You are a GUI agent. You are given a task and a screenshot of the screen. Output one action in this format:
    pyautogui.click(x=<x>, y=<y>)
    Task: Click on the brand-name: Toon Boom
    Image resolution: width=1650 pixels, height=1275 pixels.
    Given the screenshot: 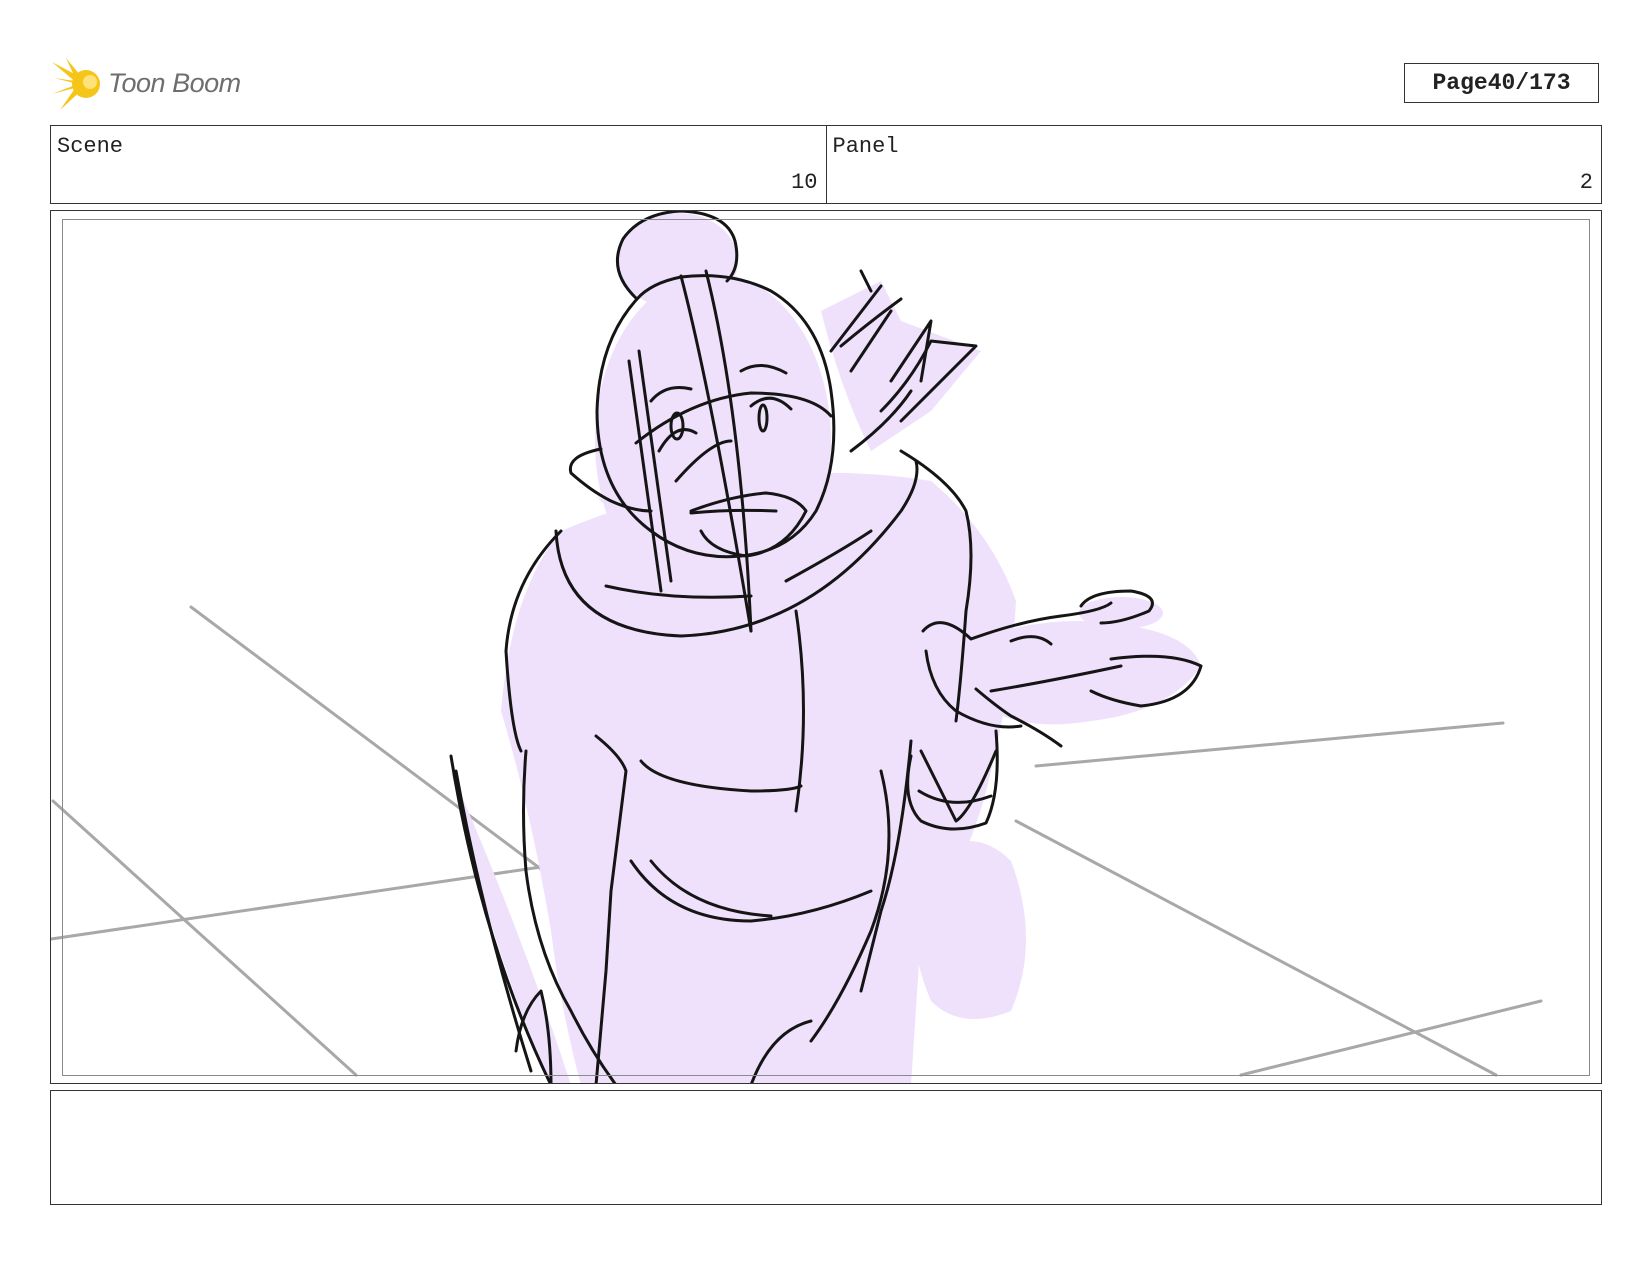 What is the action you would take?
    pyautogui.click(x=174, y=83)
    